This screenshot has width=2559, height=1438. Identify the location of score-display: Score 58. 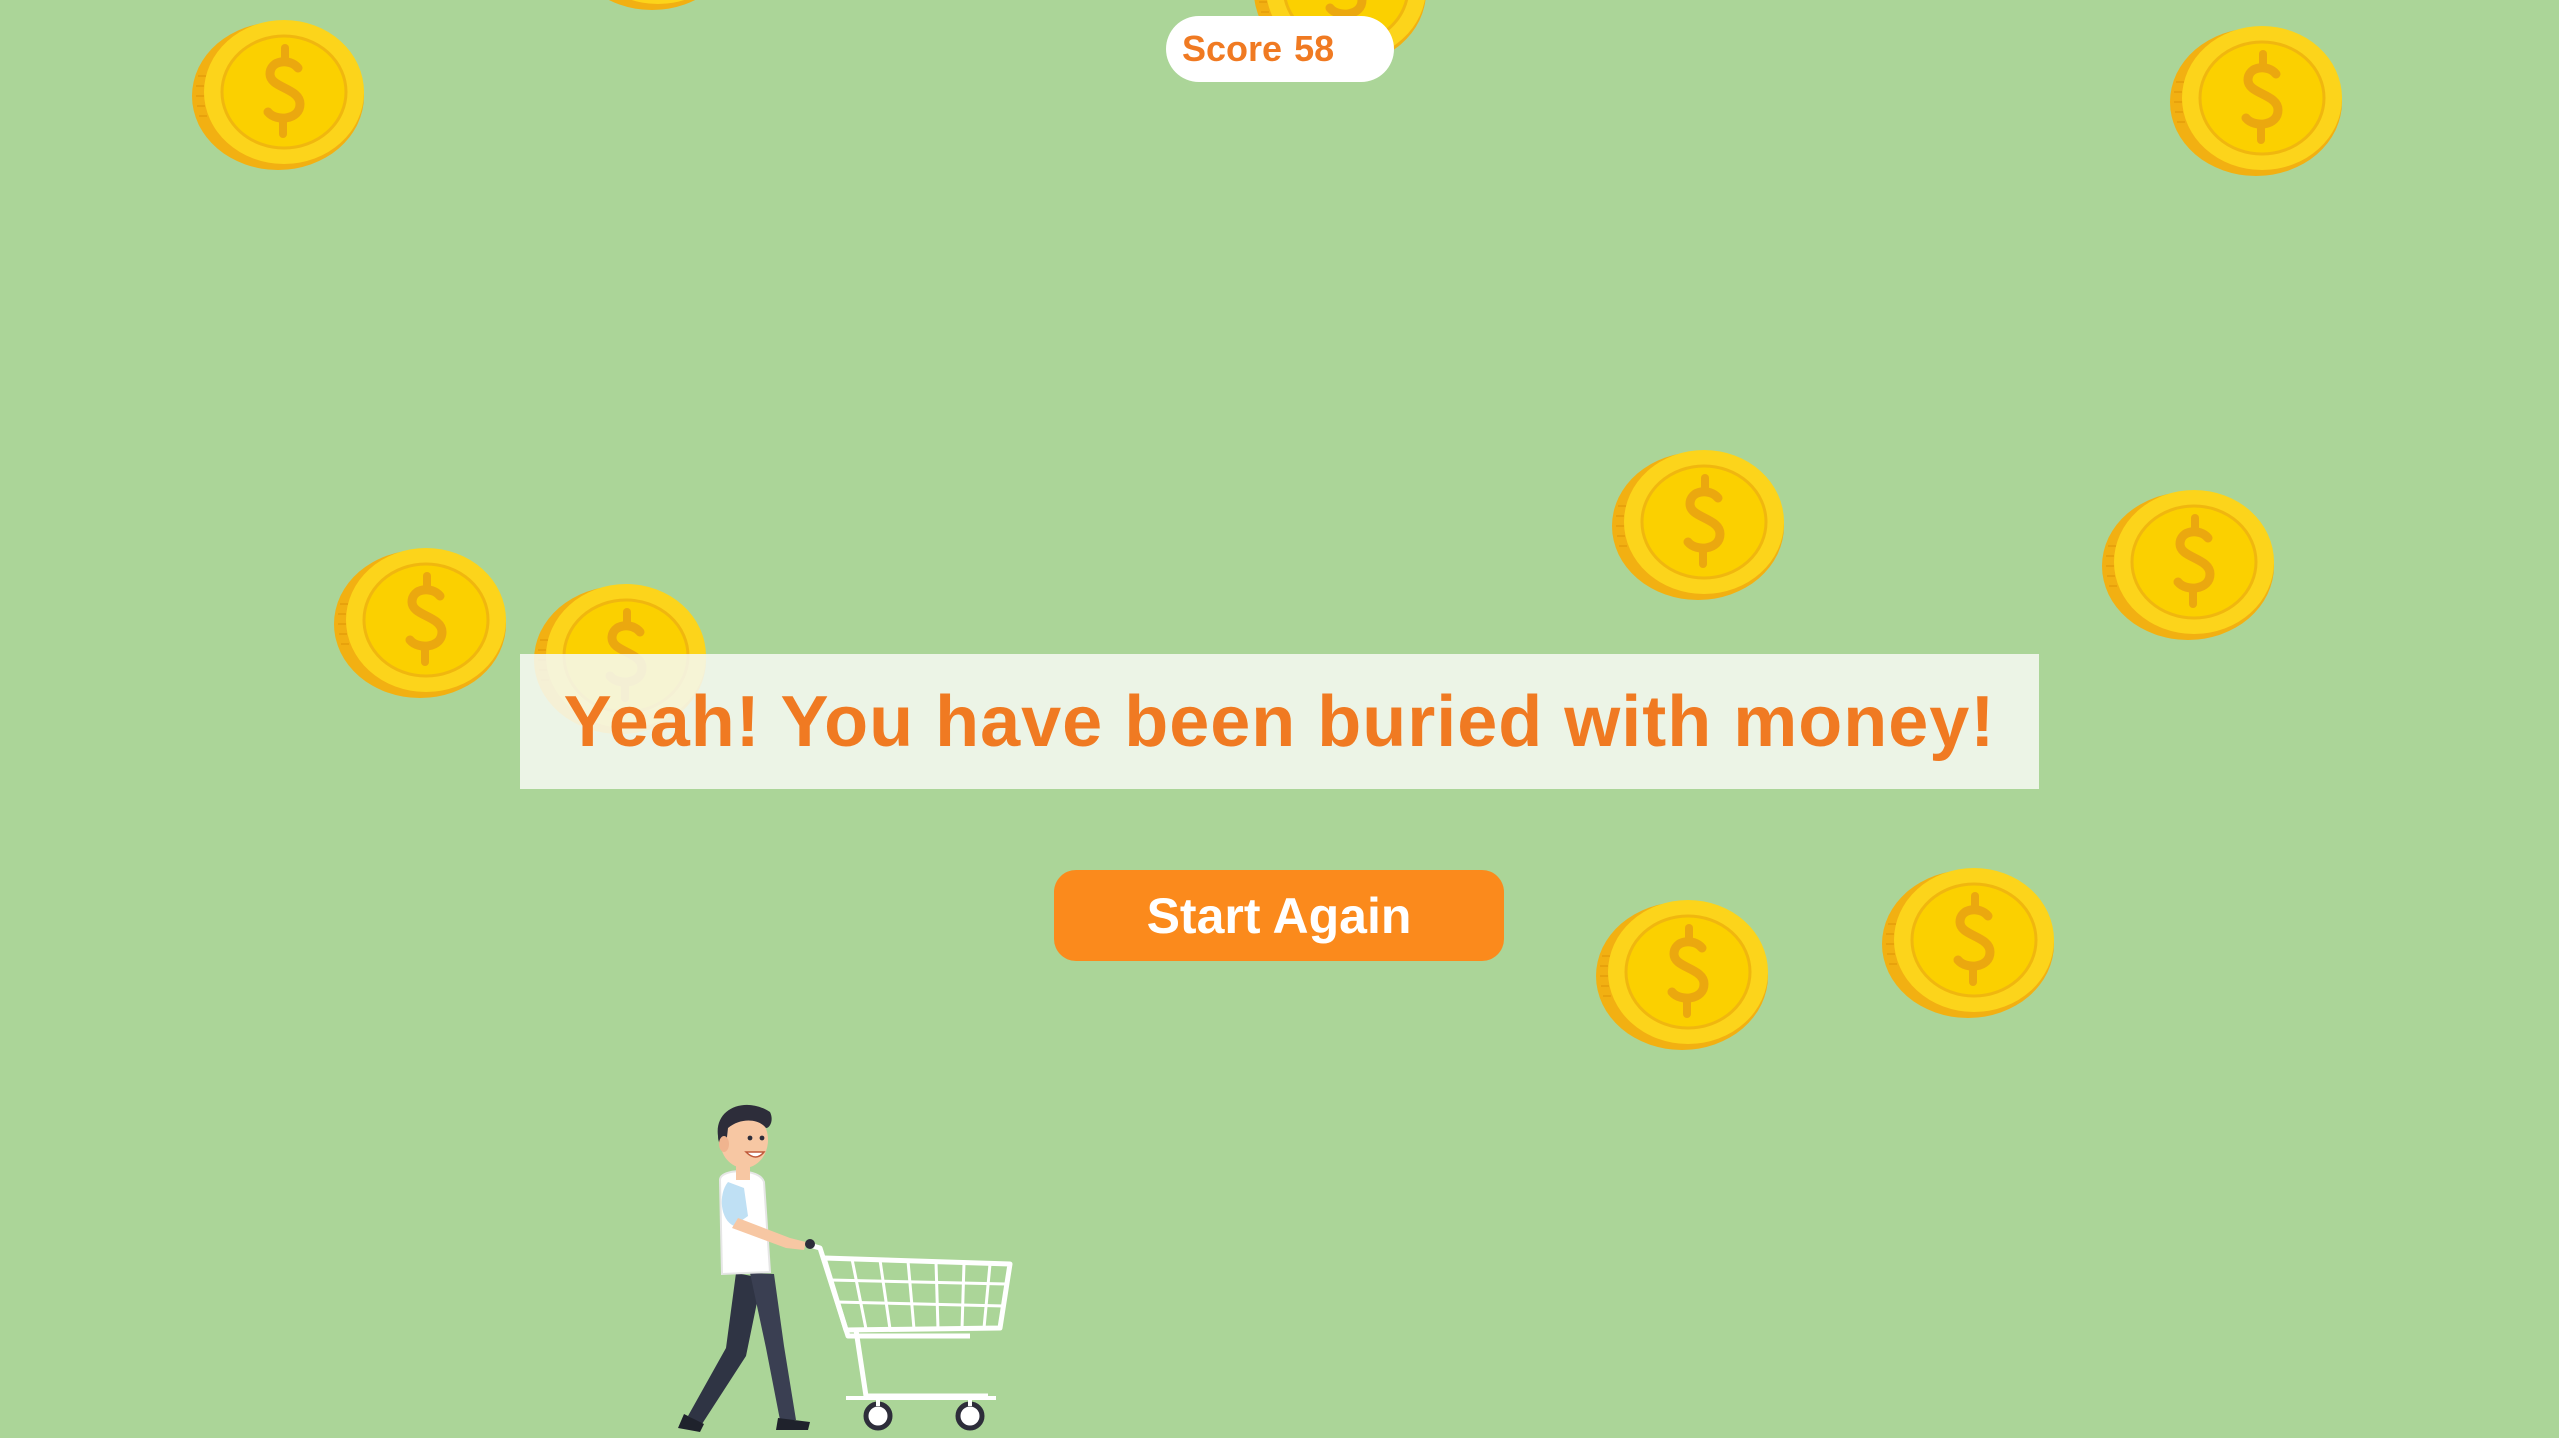
(1280, 49).